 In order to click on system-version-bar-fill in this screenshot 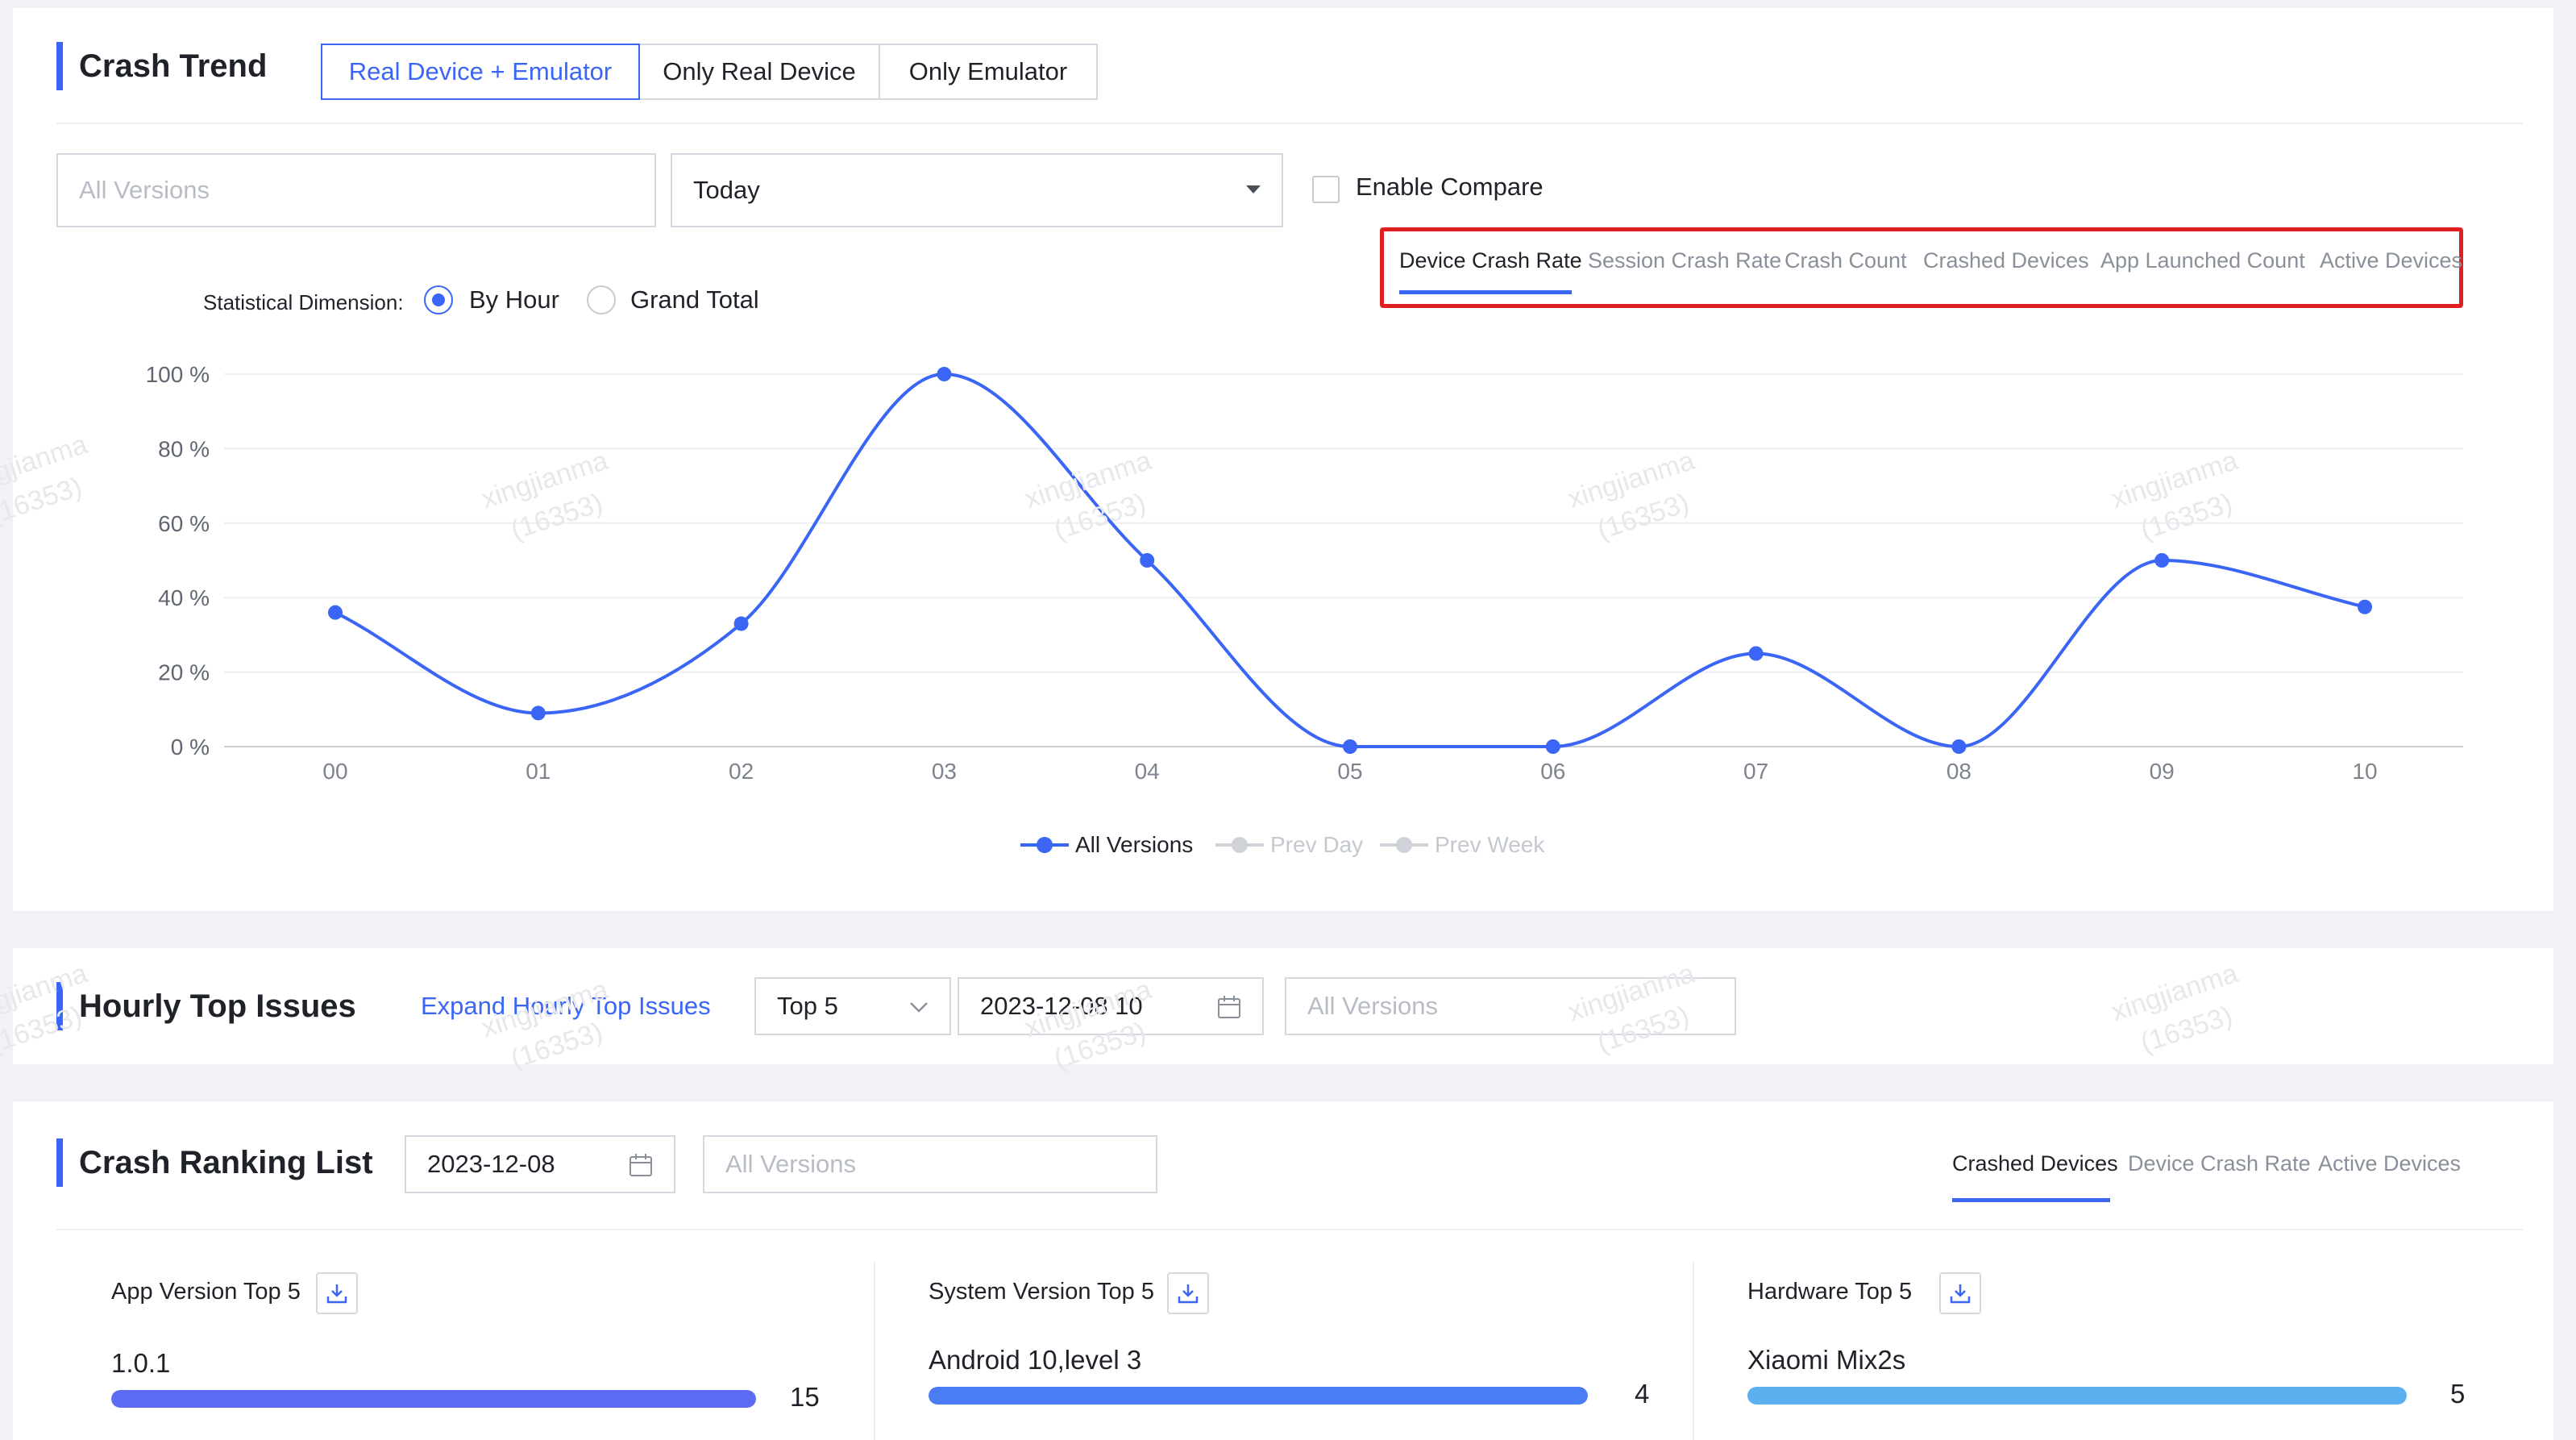, I will do `click(1258, 1396)`.